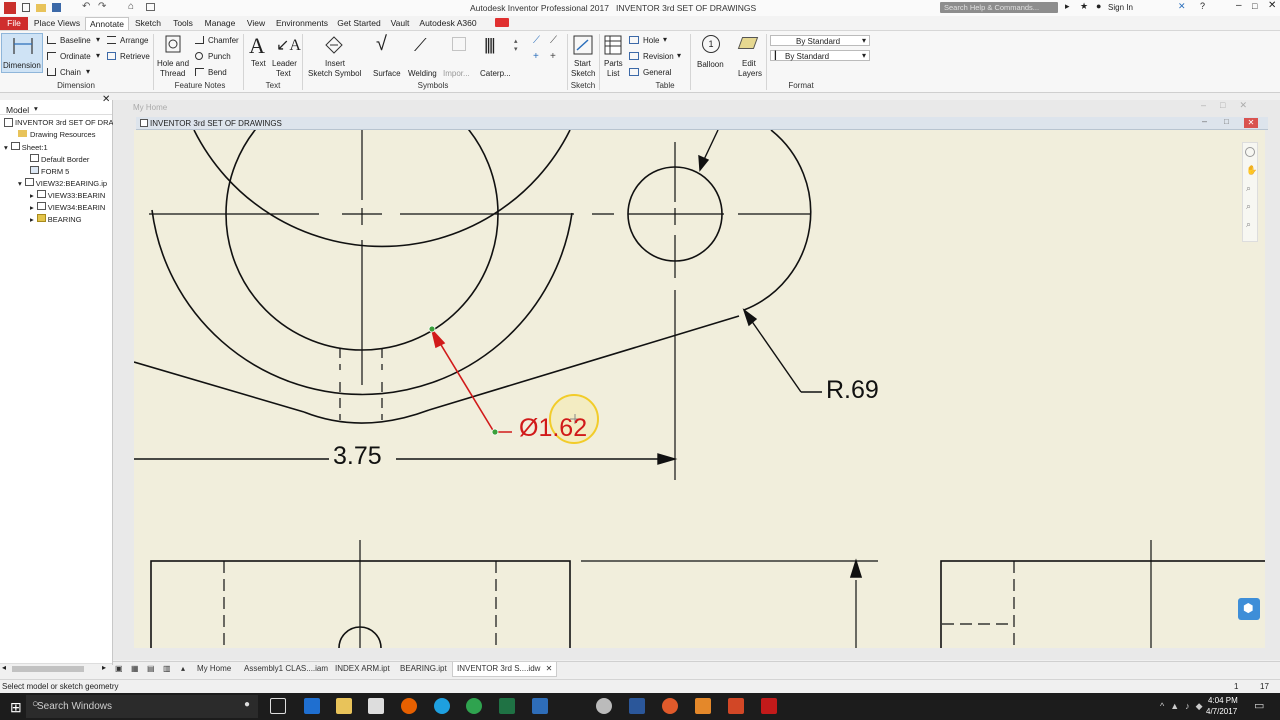  I want to click on file-explorer-icon, so click(344, 706).